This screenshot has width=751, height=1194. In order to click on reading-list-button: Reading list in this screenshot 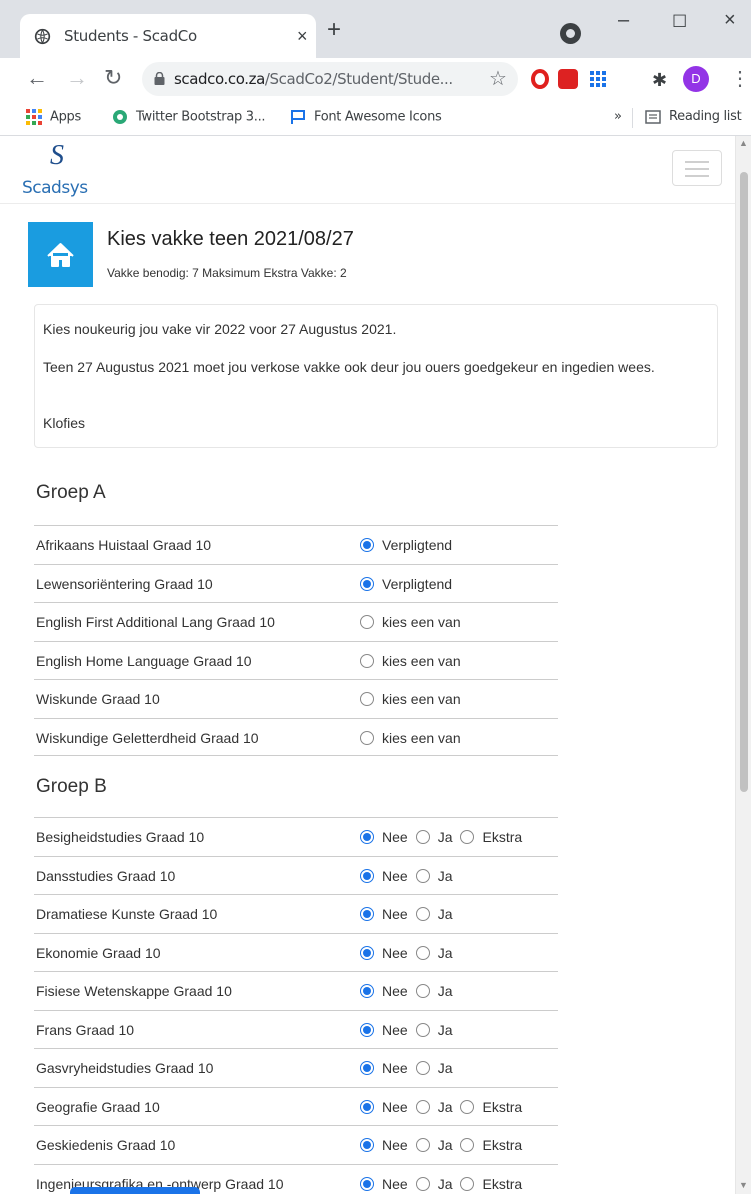, I will do `click(693, 116)`.